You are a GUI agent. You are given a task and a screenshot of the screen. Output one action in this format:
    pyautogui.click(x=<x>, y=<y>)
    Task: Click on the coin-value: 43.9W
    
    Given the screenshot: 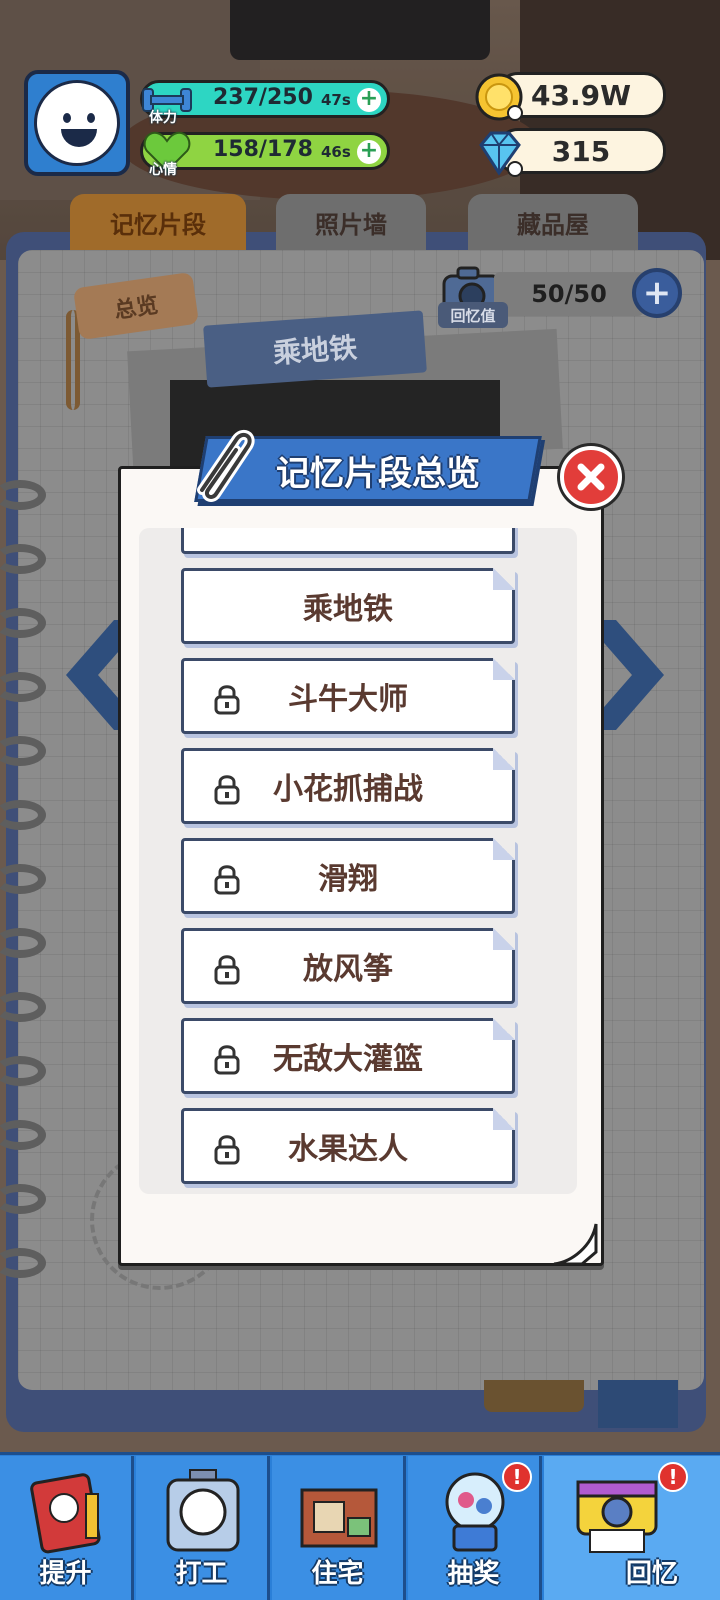 What is the action you would take?
    pyautogui.click(x=581, y=95)
    